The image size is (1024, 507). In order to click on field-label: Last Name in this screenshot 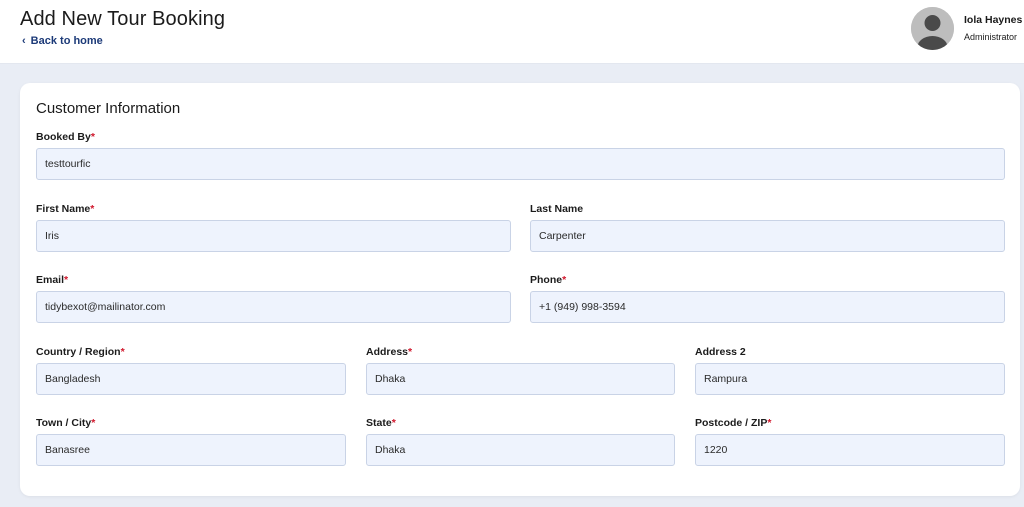, I will do `click(557, 209)`.